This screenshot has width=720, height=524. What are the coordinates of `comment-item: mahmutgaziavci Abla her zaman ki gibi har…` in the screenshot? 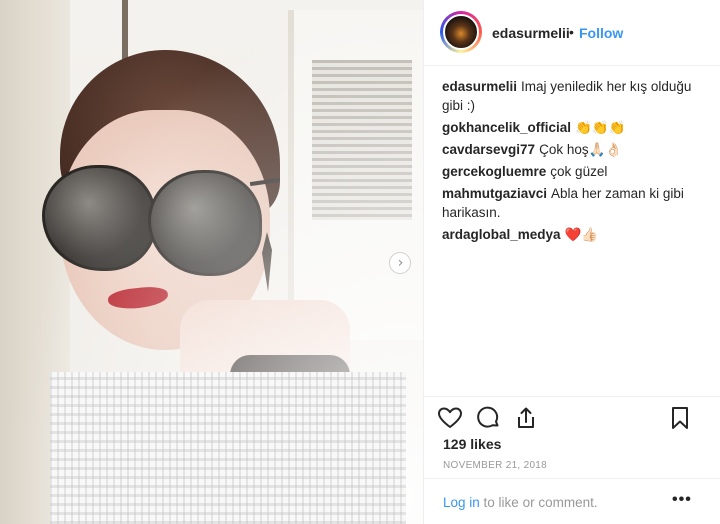 It's located at (576, 203).